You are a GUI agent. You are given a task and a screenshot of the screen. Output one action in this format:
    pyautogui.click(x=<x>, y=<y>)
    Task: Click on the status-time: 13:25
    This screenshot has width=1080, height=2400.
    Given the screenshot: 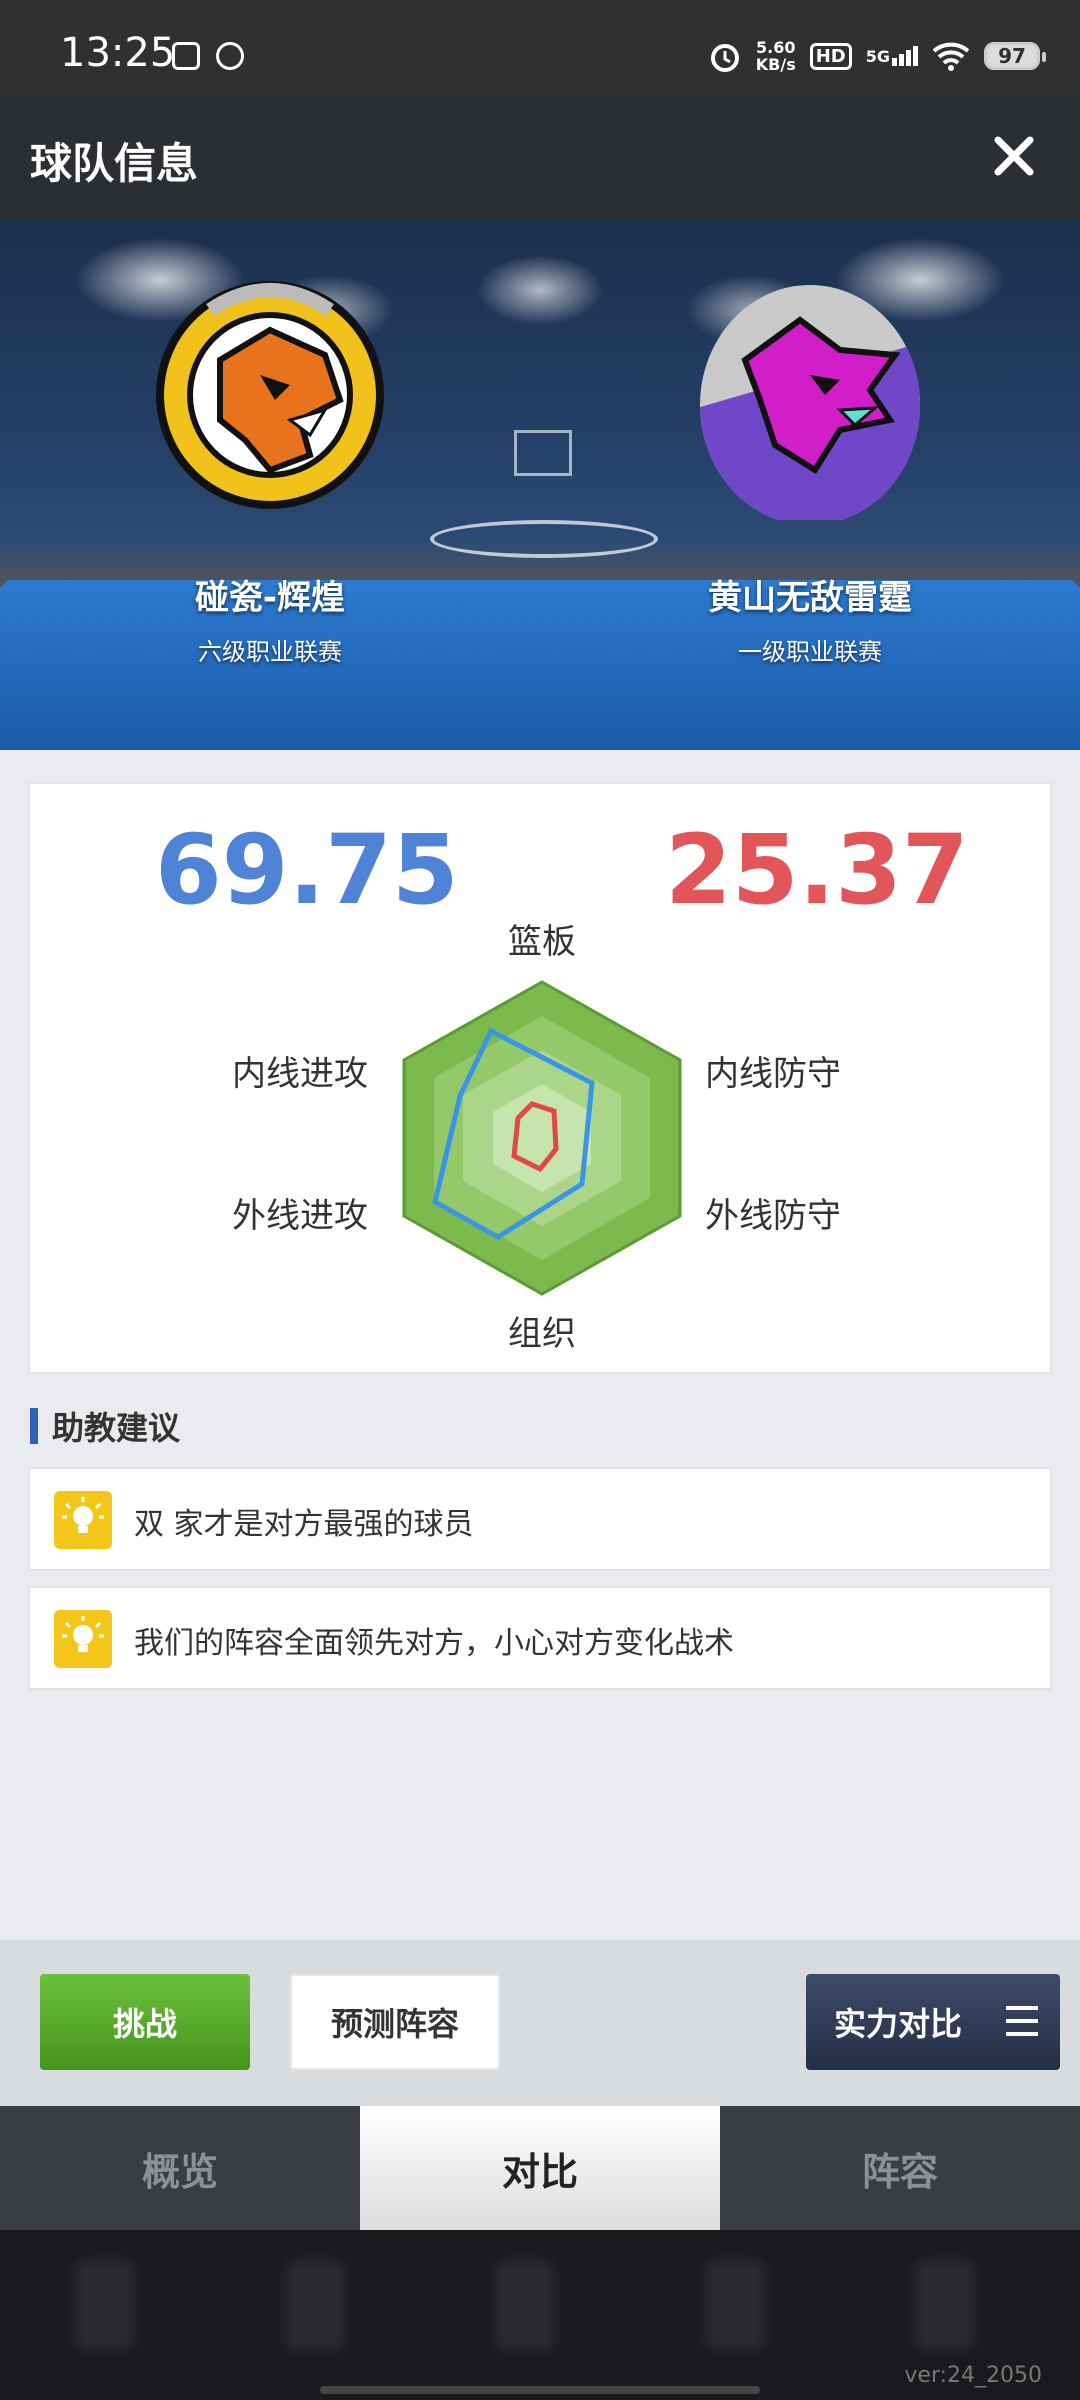 What is the action you would take?
    pyautogui.click(x=117, y=53)
    